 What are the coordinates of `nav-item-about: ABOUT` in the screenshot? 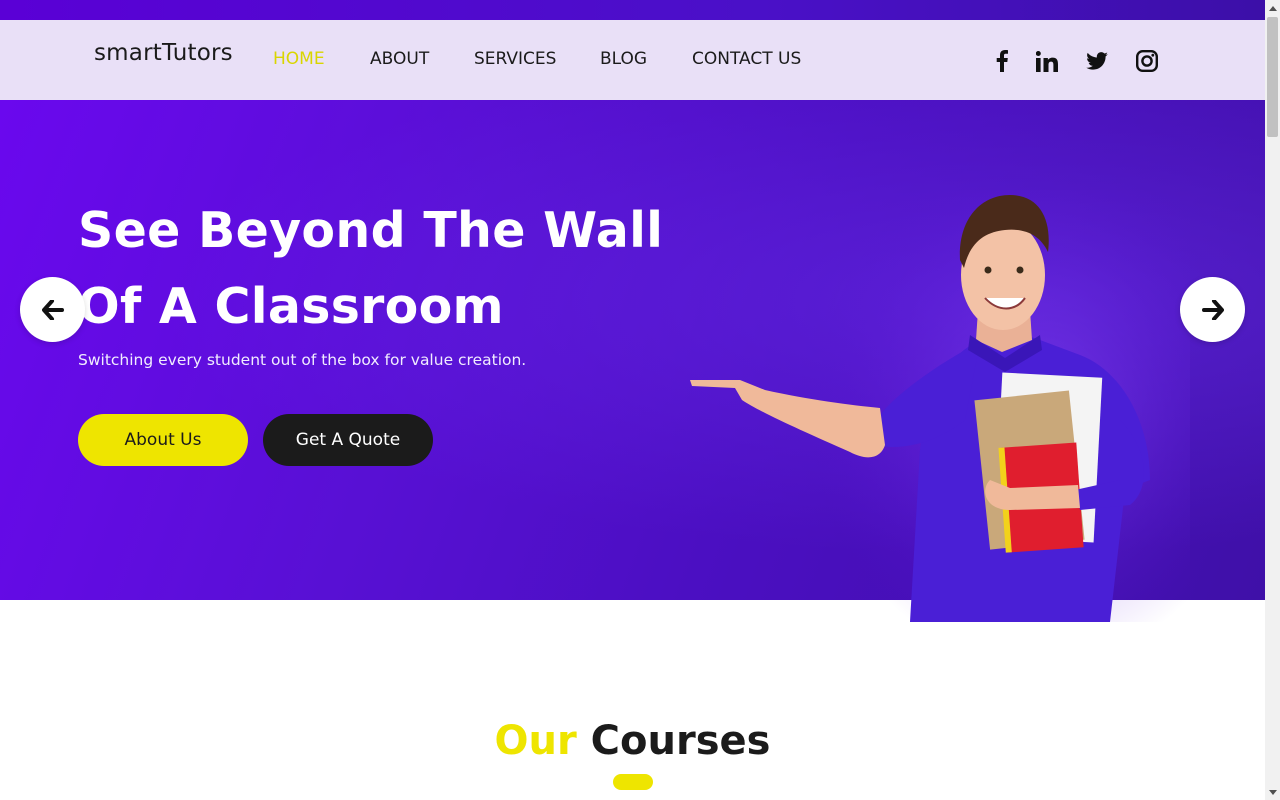 It's located at (399, 59).